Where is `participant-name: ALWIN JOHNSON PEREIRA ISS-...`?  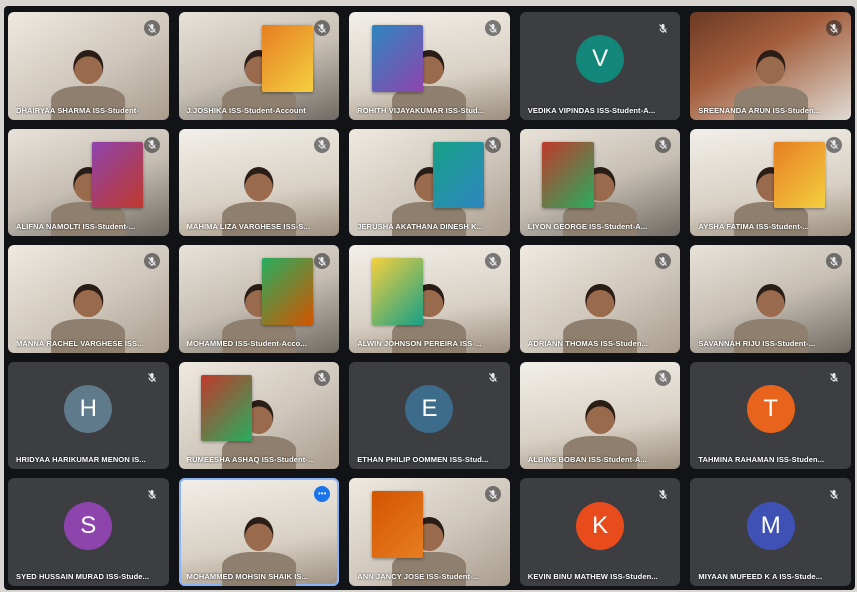
participant-name: ALWIN JOHNSON PEREIRA ISS-... is located at coordinates (419, 343).